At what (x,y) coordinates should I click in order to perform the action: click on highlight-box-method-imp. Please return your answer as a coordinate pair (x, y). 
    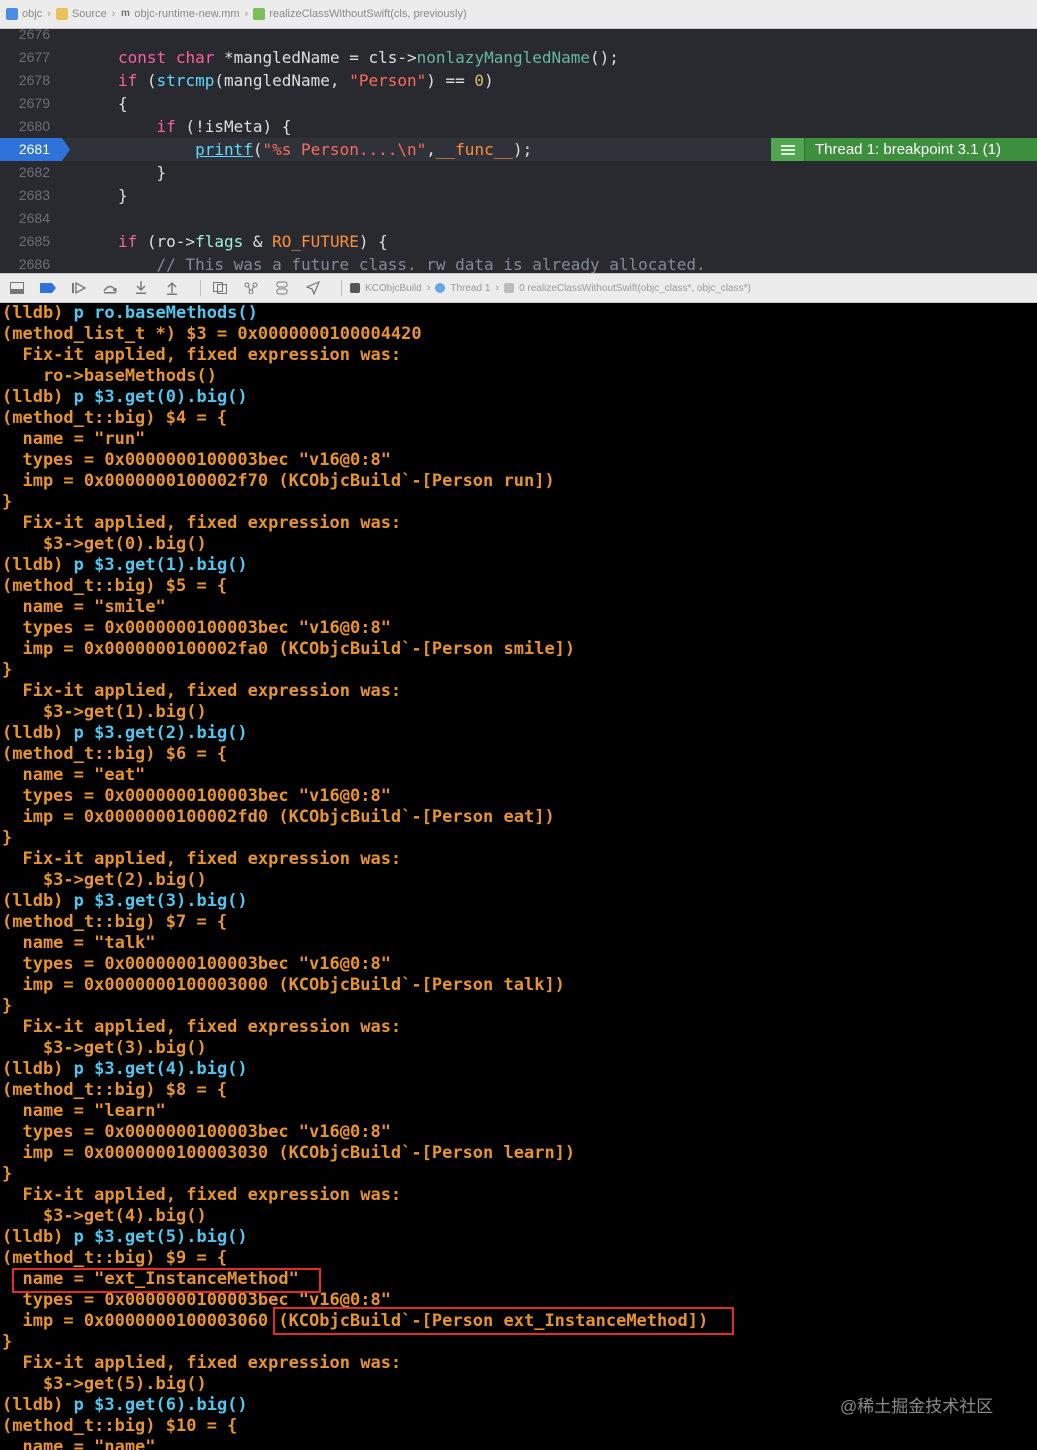
    Looking at the image, I should click on (503, 1321).